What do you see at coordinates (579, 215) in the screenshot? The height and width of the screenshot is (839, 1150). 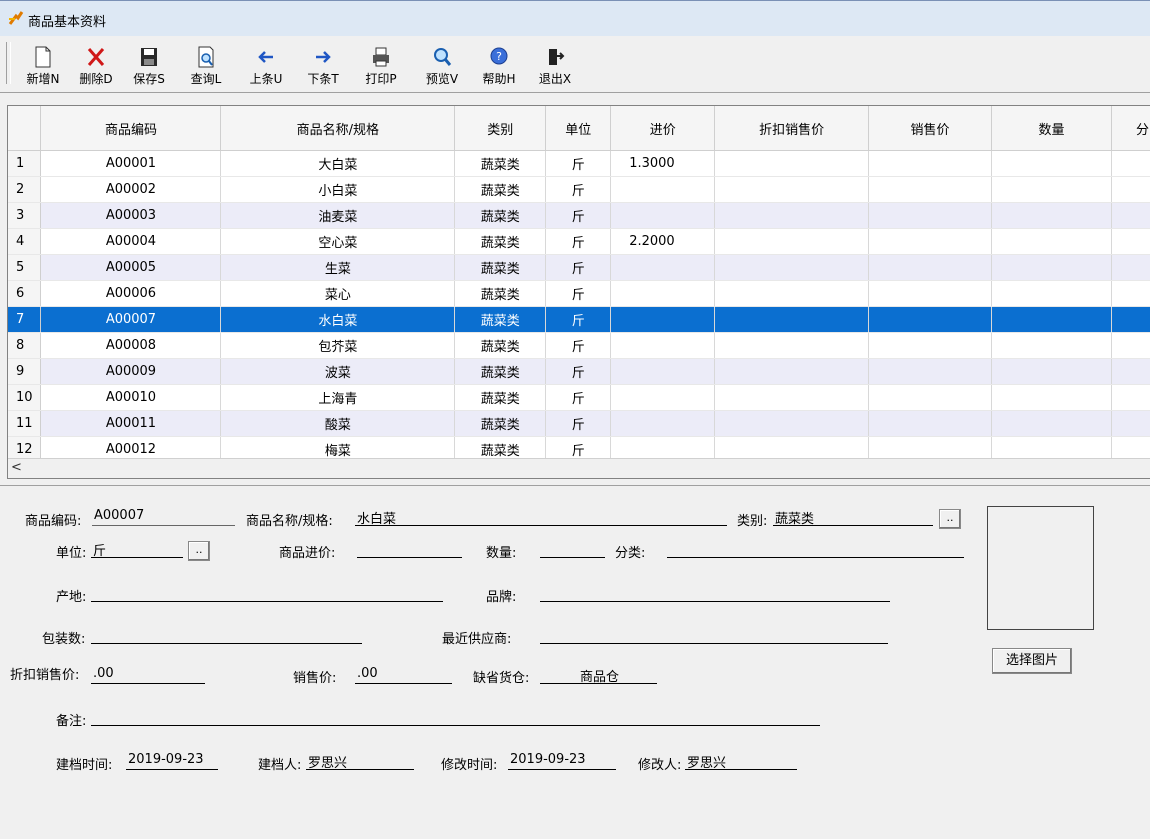 I see `table-row: 3 A00003 油麦菜 蔬菜类斤` at bounding box center [579, 215].